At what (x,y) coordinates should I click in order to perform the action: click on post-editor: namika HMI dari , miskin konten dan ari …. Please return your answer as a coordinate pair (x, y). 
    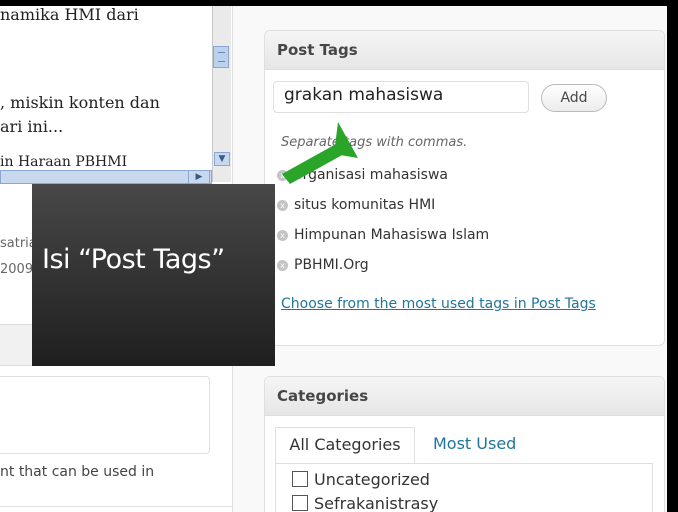
    Looking at the image, I should click on (107, 92).